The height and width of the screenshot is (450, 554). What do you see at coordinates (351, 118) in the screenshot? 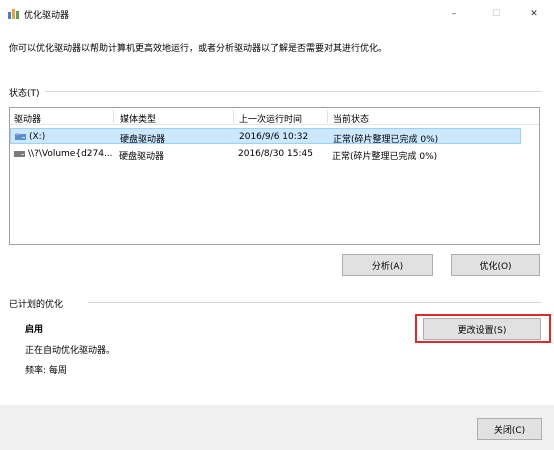
I see `column-header-current-status: 当前状态` at bounding box center [351, 118].